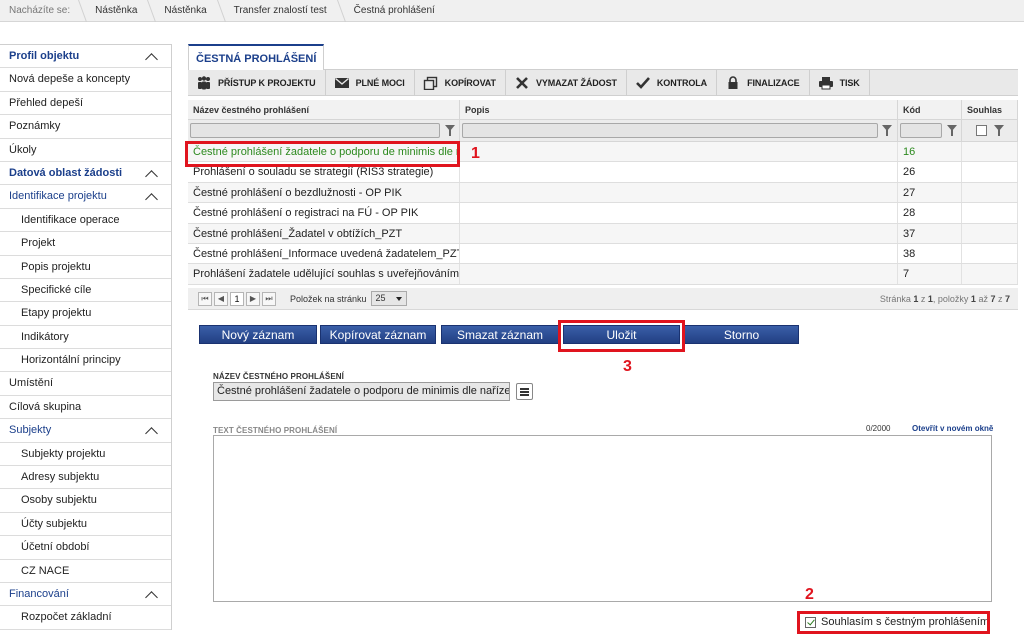 This screenshot has width=1024, height=639. Describe the element at coordinates (70, 79) in the screenshot. I see `sidebar-item-label: Nová depeše a koncepty` at that location.